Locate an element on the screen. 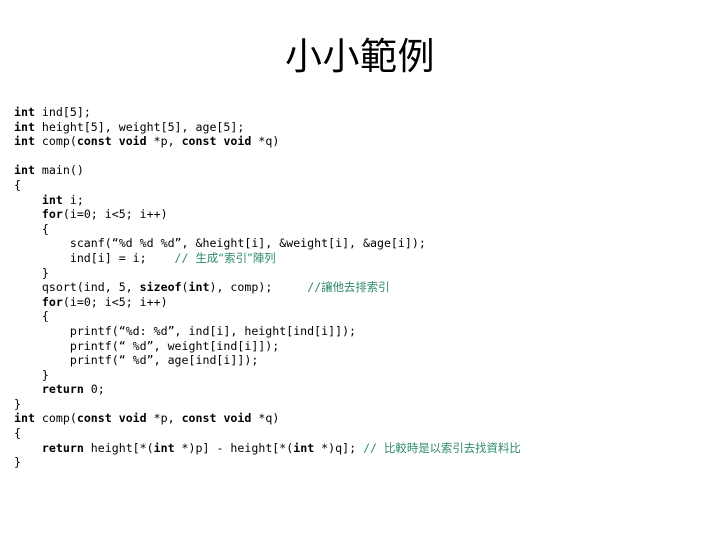 Image resolution: width=720 pixels, height=540 pixels. code-line-printf-3: printf(“ %d”, age[ind[i]]); is located at coordinates (367, 360).